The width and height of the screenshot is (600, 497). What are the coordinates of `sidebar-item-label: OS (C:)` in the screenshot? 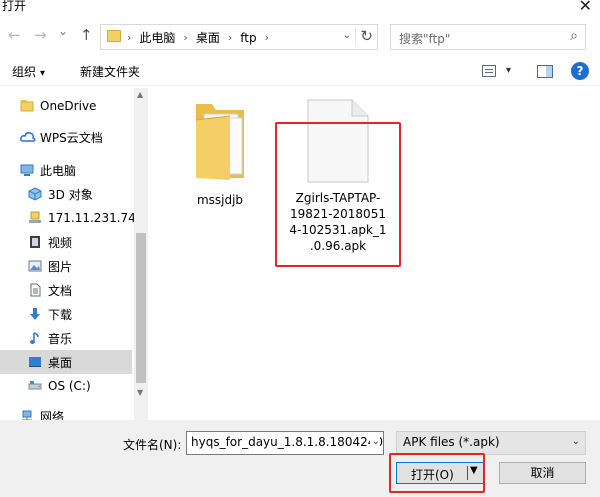 It's located at (69, 386).